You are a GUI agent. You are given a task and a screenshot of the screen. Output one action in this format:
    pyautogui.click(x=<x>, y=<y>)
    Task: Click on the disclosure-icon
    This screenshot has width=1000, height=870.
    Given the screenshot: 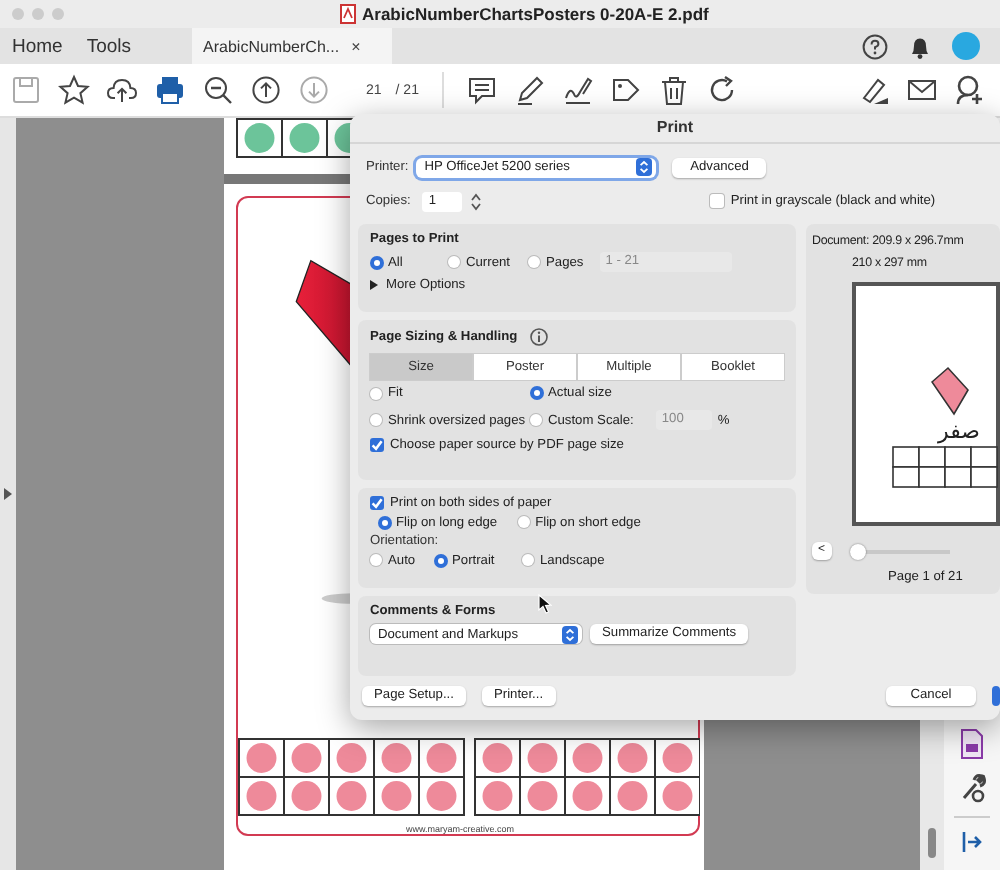 What is the action you would take?
    pyautogui.click(x=374, y=285)
    